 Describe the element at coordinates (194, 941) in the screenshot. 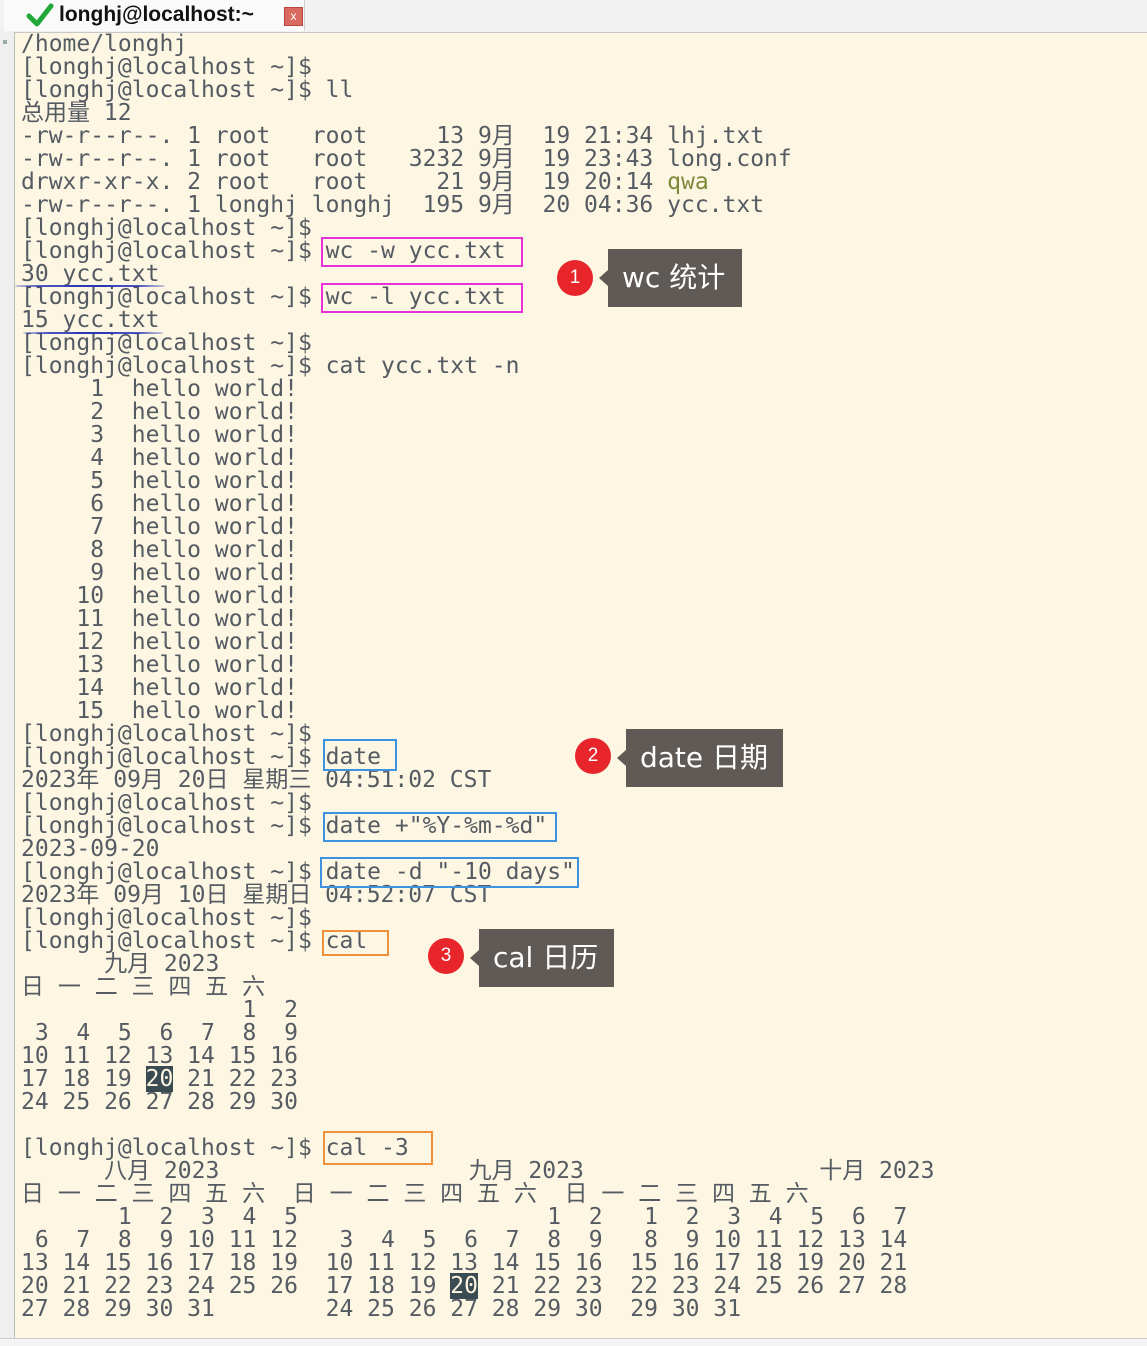

I see `terminal-line: [longhj@localhost ~]$ cal` at that location.